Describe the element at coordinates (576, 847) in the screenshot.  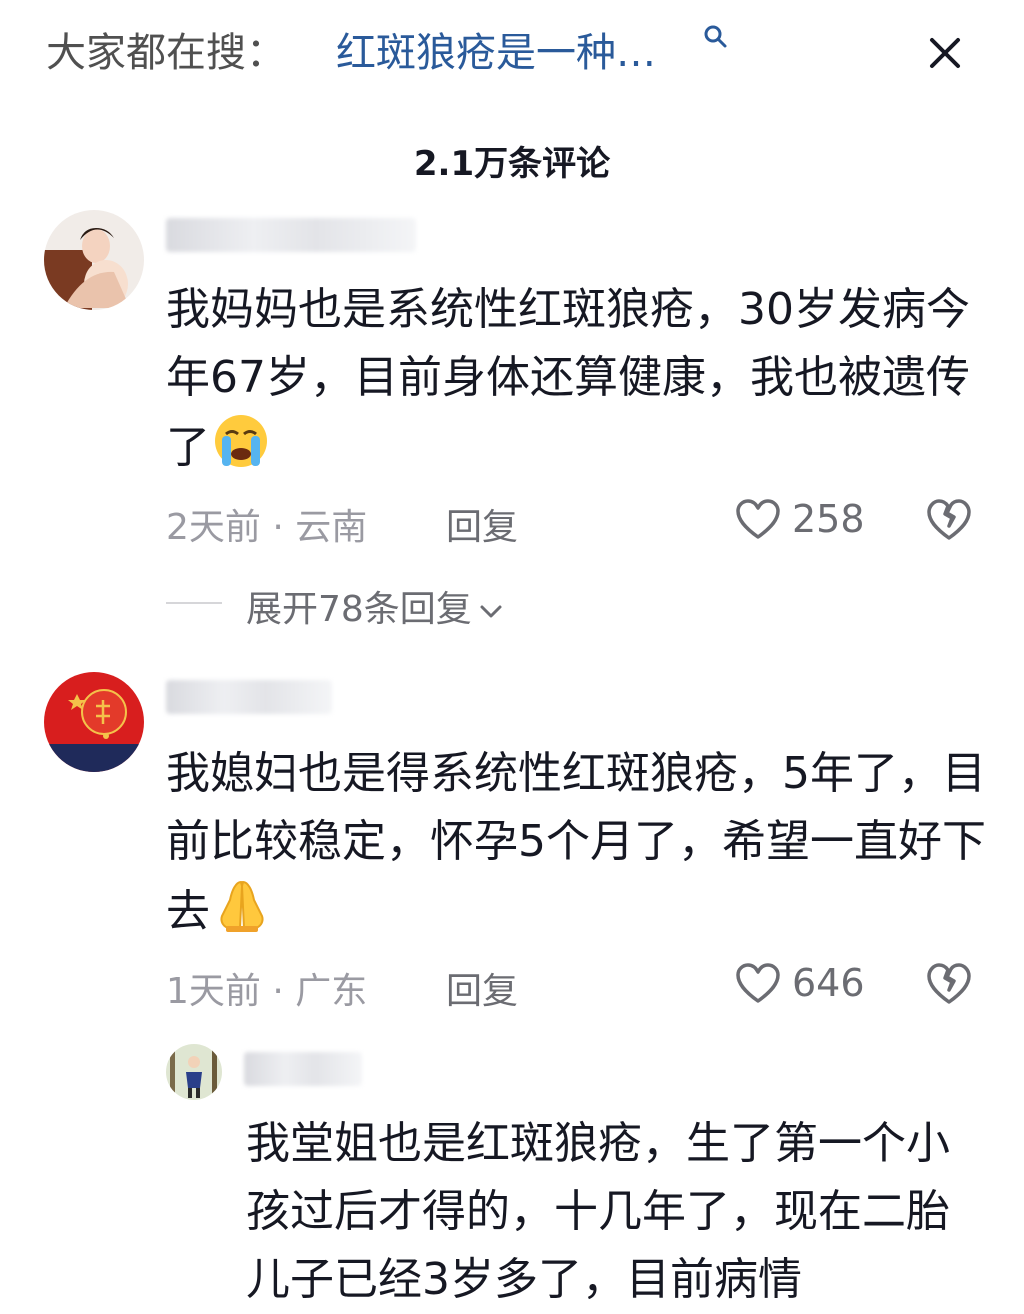
I see `comment-text: 我媳妇也是得系统性红斑狼疮，5年了，目前比较稳定，怀孕5个月了，希望一直好下去` at that location.